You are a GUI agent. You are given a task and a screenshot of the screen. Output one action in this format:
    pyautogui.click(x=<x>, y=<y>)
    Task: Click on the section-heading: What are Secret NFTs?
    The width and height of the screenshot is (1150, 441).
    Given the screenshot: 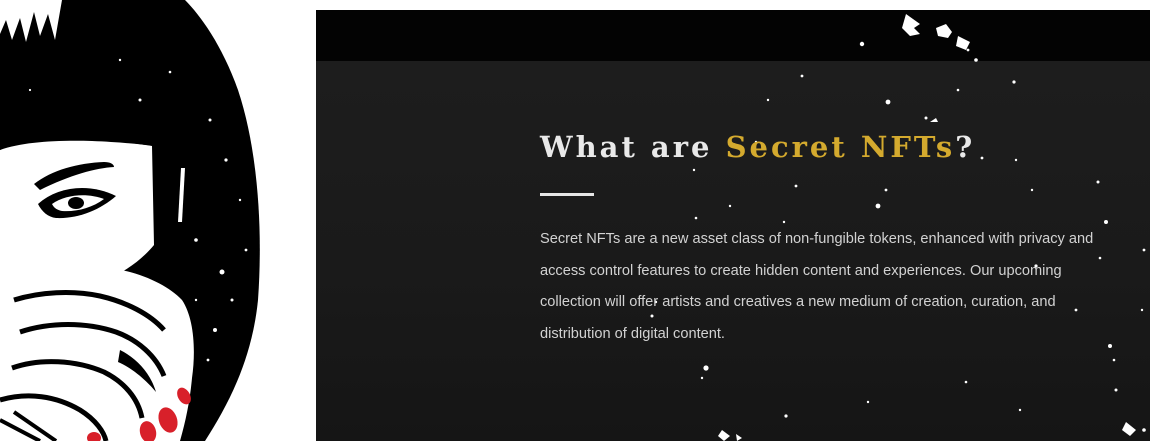 What is the action you would take?
    pyautogui.click(x=820, y=147)
    